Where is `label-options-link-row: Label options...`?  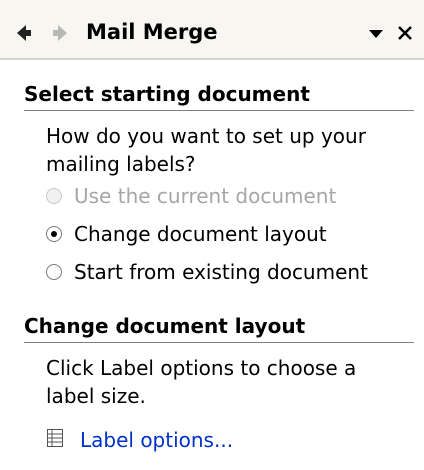 label-options-link-row: Label options... is located at coordinates (139, 440).